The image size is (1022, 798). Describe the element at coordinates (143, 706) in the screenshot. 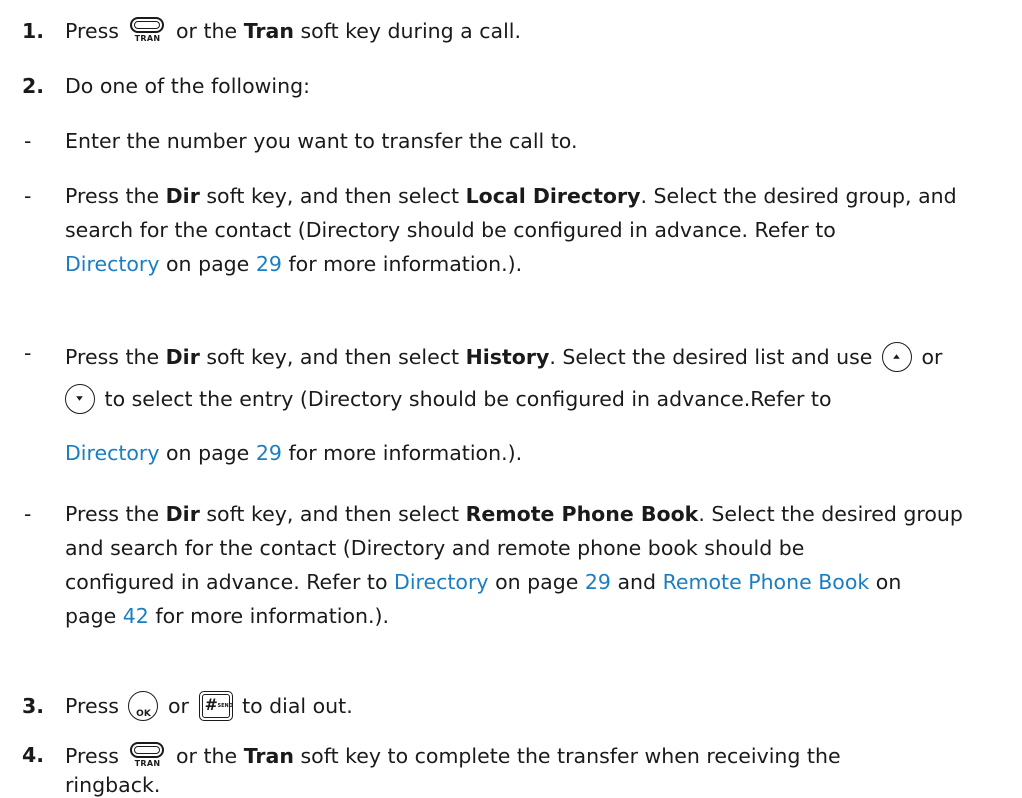

I see `ok-key-icon: OK` at that location.